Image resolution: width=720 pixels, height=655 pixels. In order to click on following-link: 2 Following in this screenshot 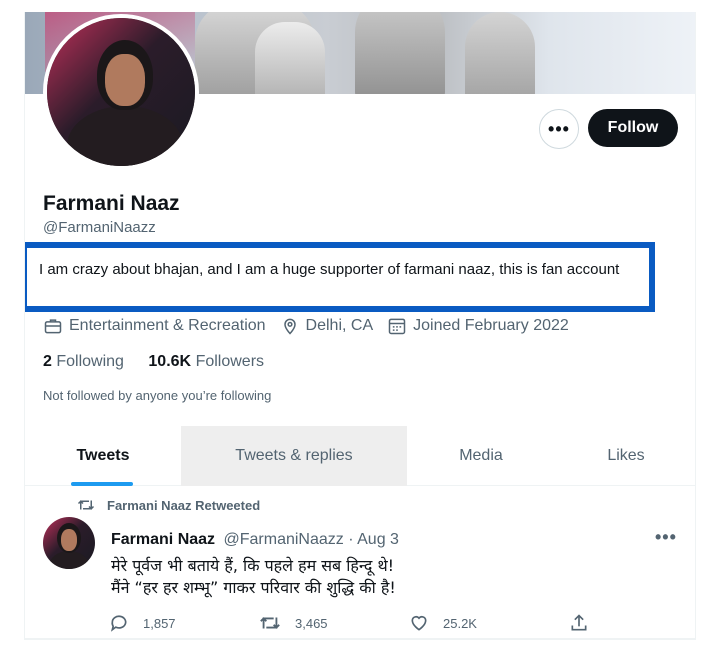, I will do `click(83, 361)`.